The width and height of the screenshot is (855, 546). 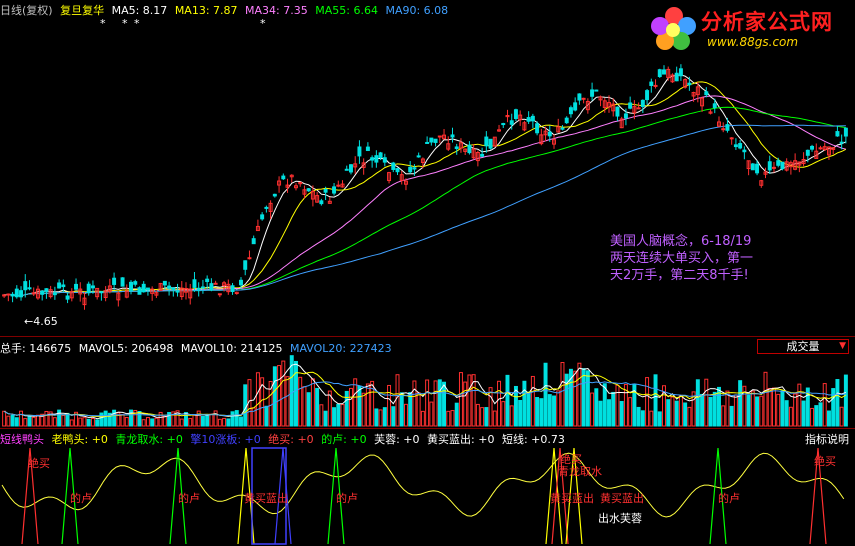 What do you see at coordinates (291, 439) in the screenshot?
I see `ind-juemai: 绝买: +0` at bounding box center [291, 439].